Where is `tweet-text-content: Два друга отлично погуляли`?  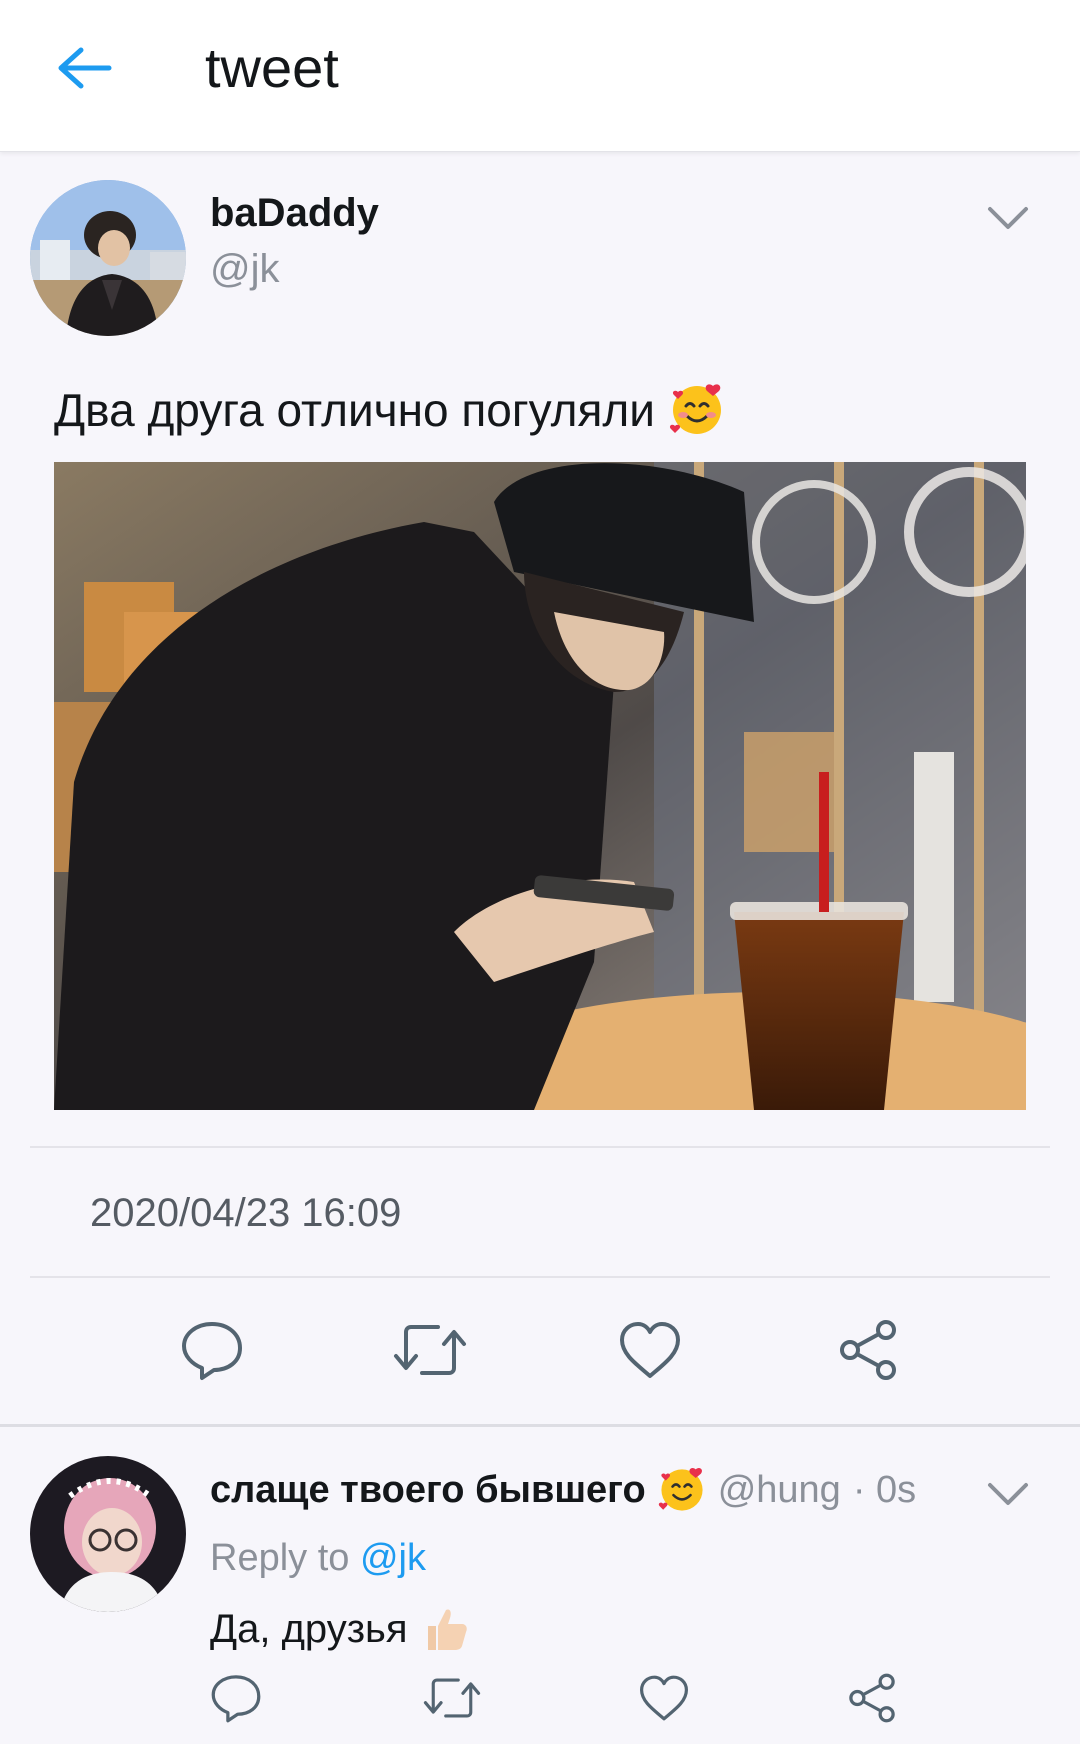
tweet-text-content: Два друга отлично погуляли is located at coordinates (354, 410).